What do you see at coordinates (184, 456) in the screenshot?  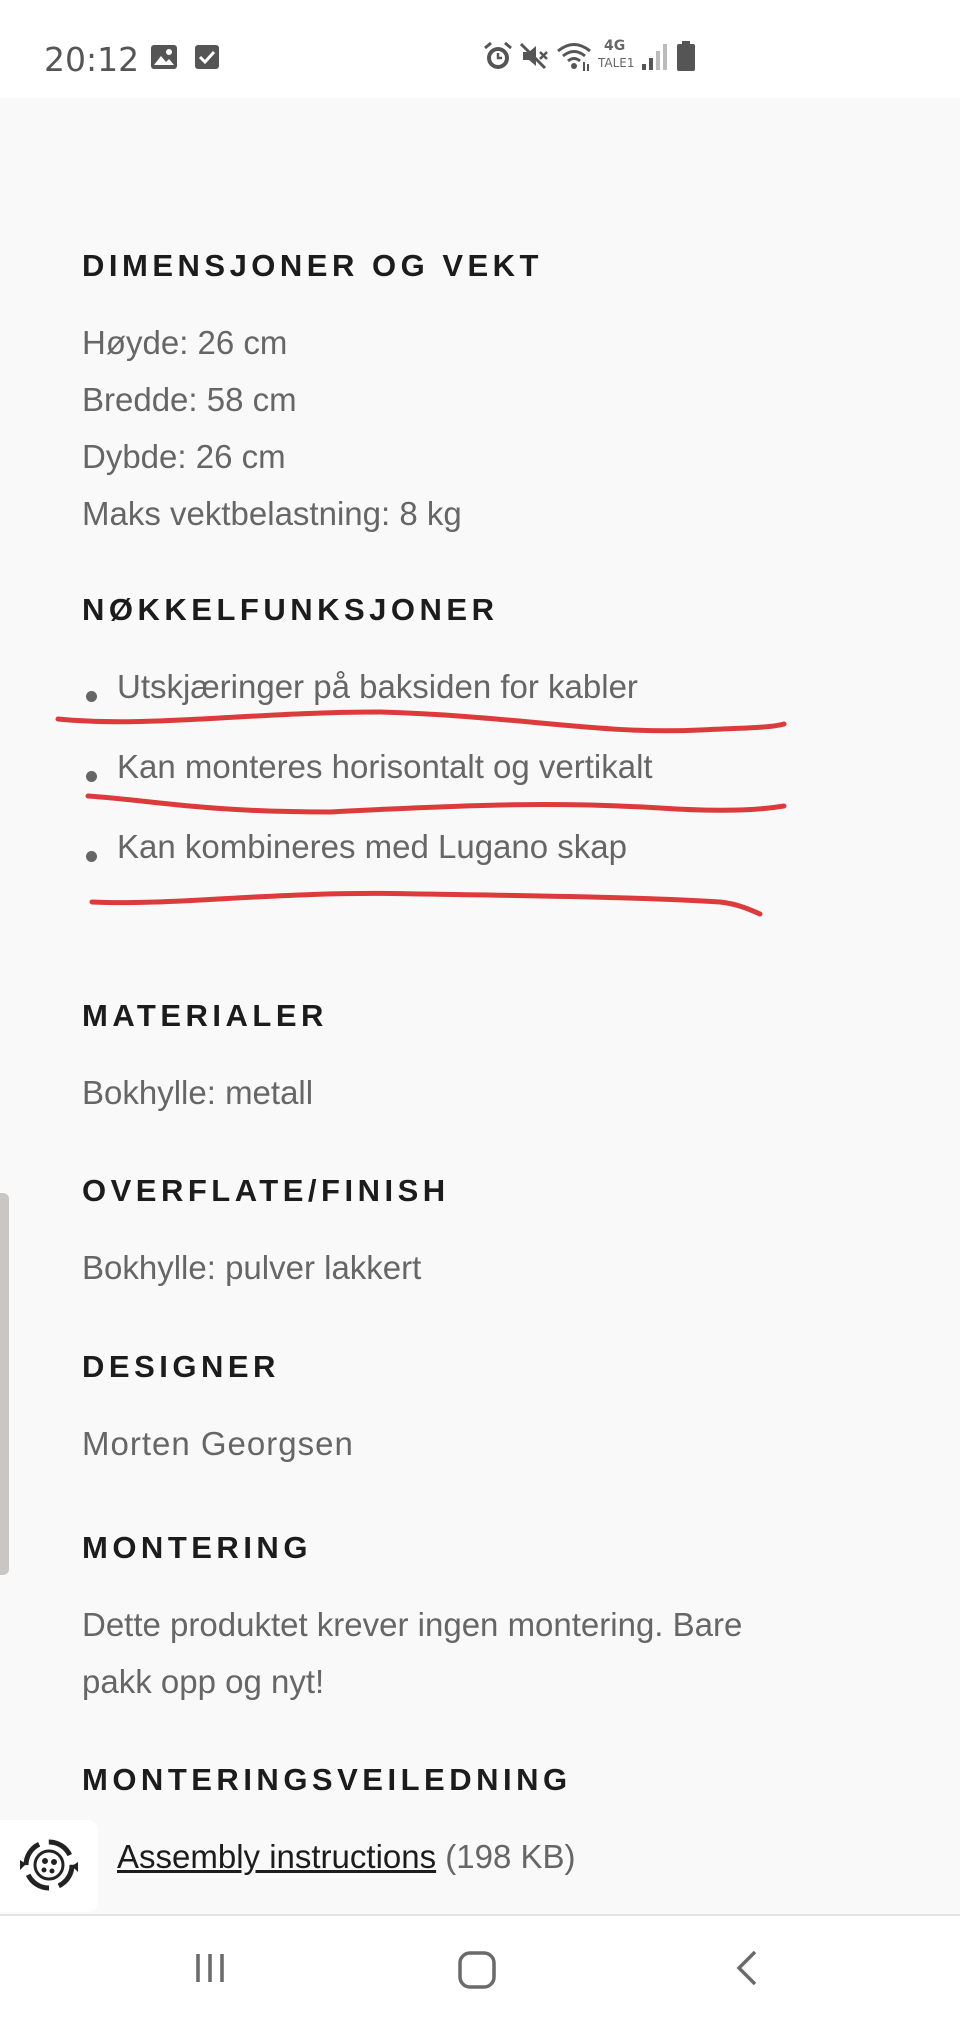 I see `dimension-depth: Dybde: 26 cm` at bounding box center [184, 456].